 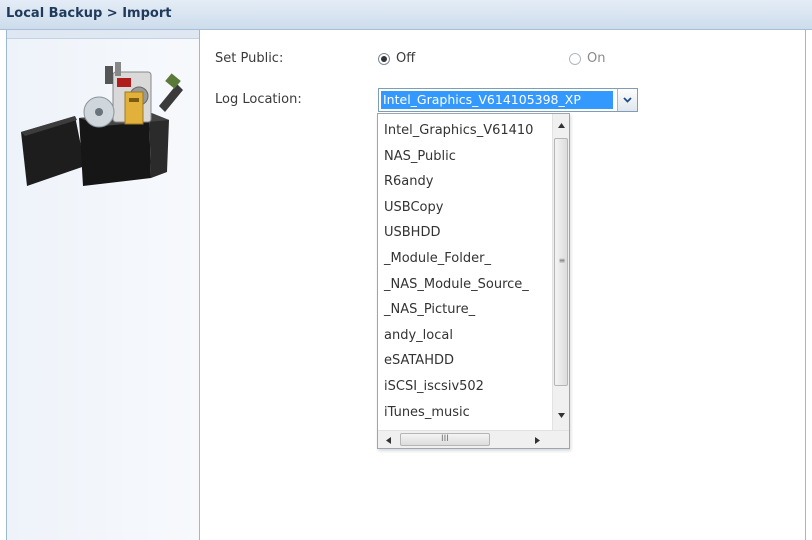 I want to click on list-item: _Module_Folder_, so click(x=464, y=259).